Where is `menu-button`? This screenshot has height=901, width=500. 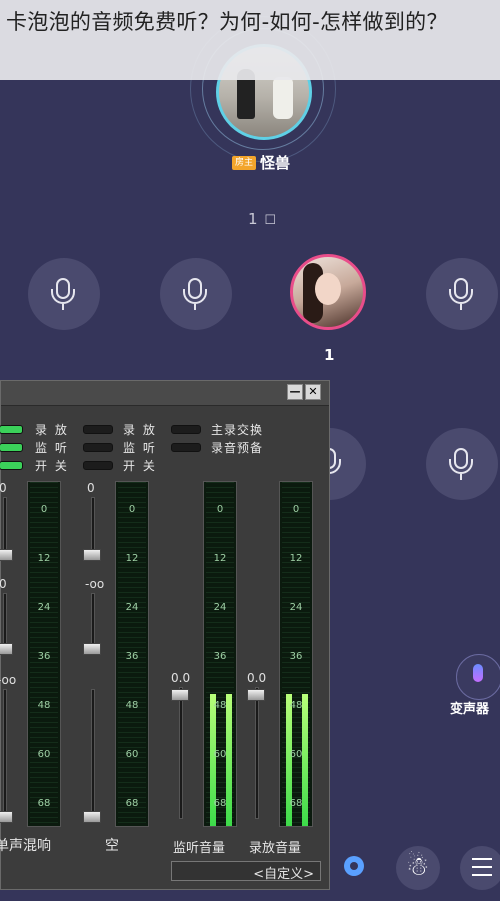
menu-button is located at coordinates (480, 868).